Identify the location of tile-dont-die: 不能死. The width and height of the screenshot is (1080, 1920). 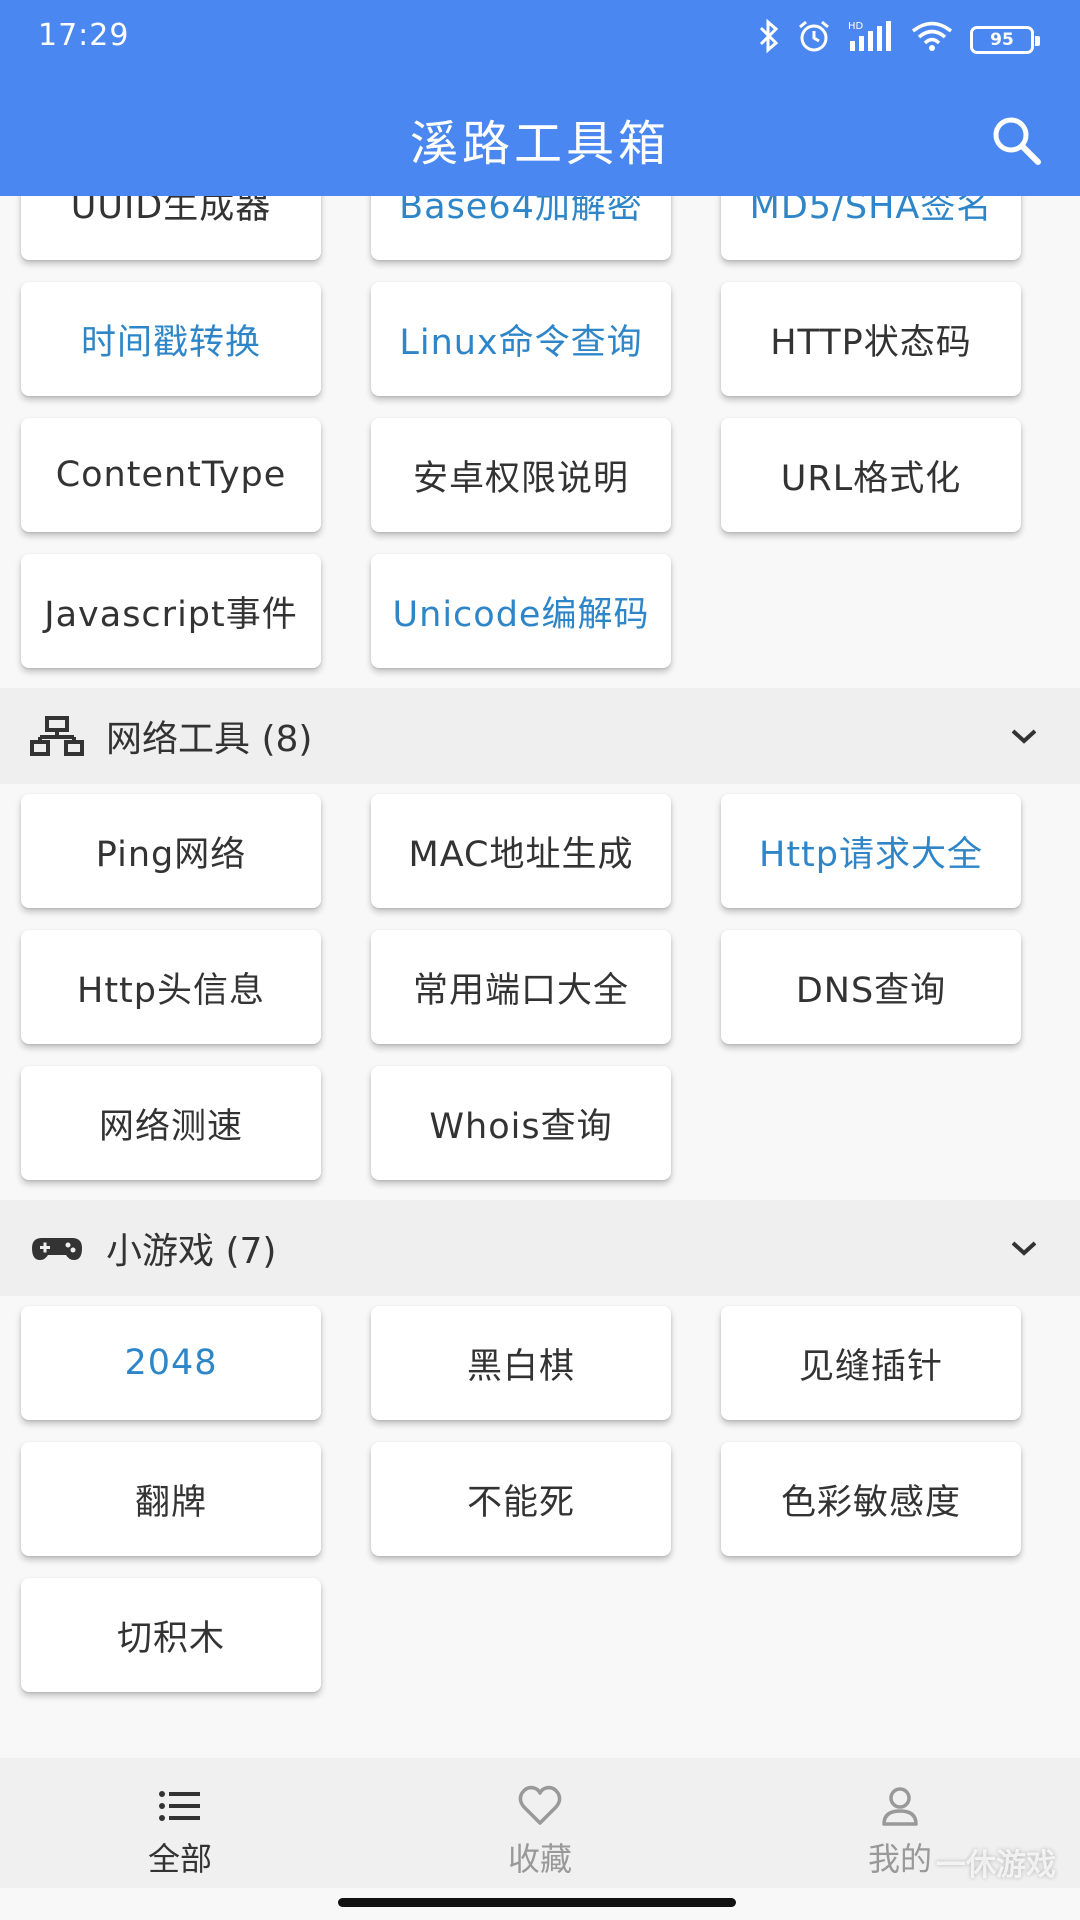
(521, 1499).